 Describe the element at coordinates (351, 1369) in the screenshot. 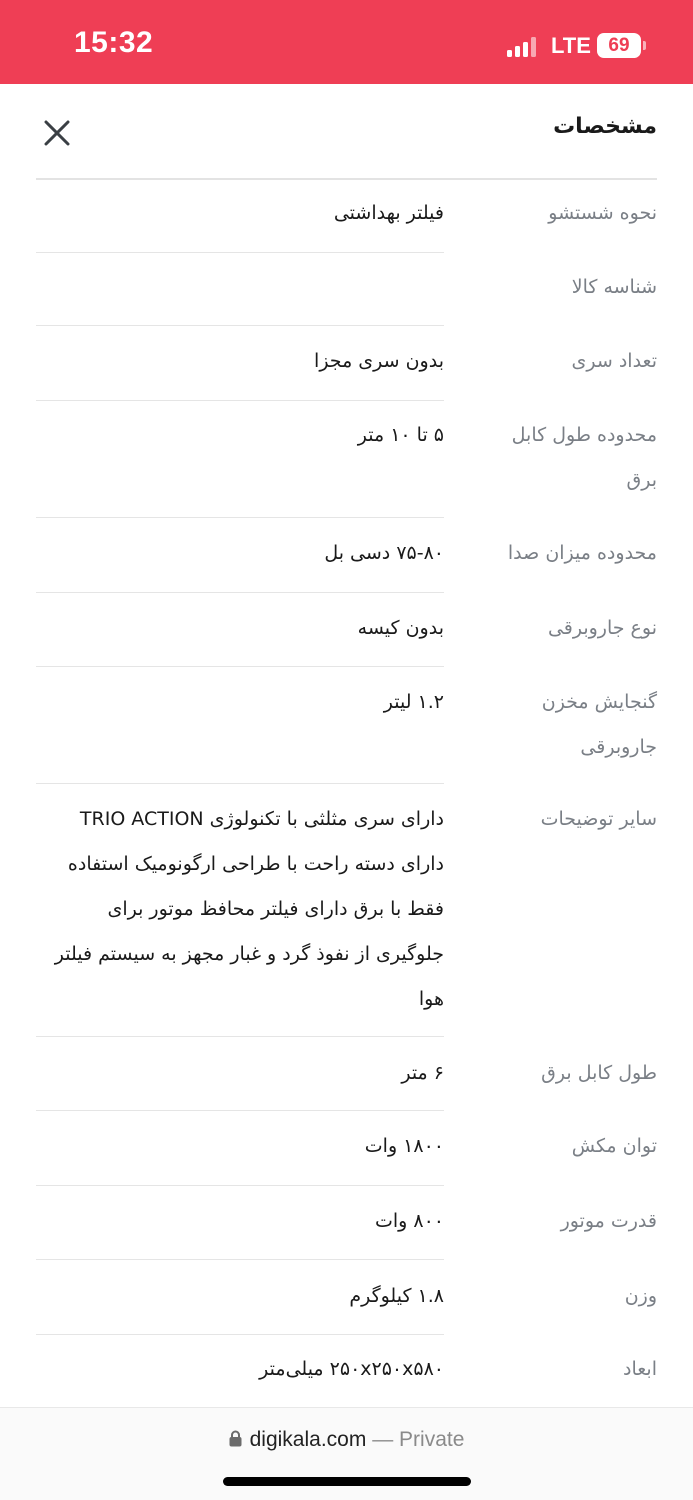

I see `spec-value: ۲۵۰x۲۵۰x۵۸۰ میلی‌متر` at that location.